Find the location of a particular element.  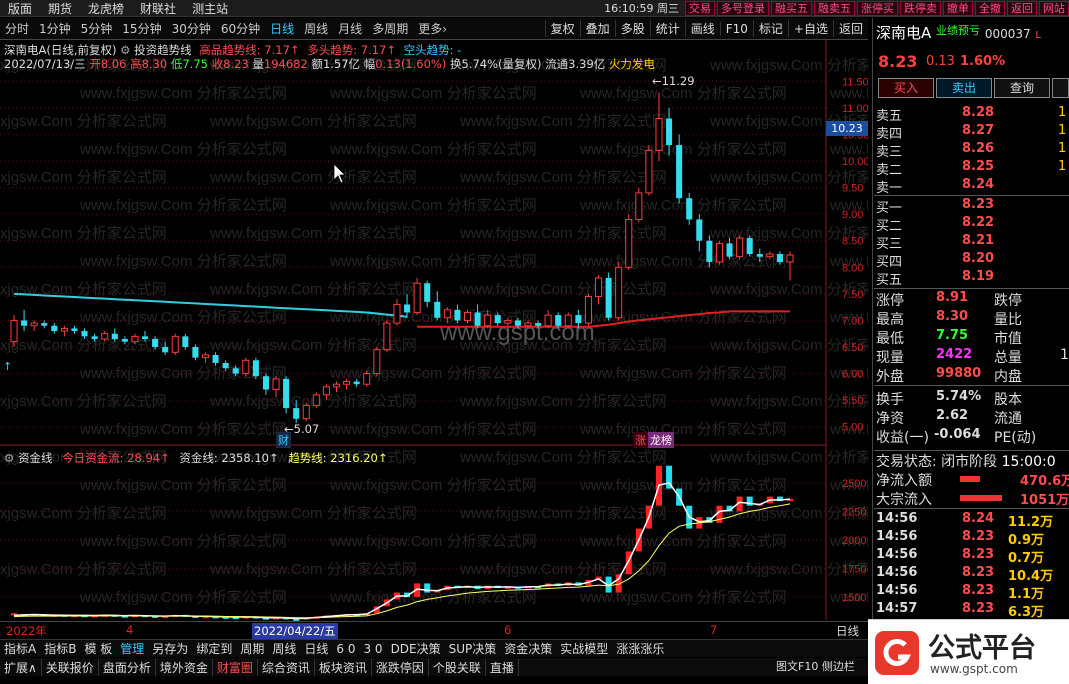

more-button is located at coordinates (1060, 88).